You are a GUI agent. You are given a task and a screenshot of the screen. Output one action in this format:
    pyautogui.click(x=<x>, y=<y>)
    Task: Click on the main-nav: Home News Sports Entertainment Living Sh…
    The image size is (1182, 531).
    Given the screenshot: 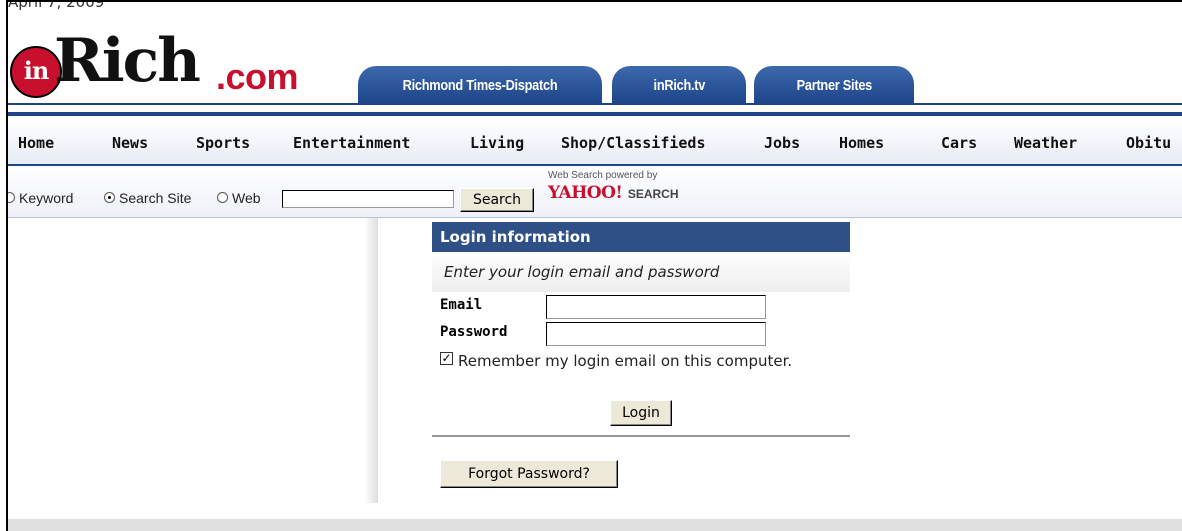 What is the action you would take?
    pyautogui.click(x=595, y=143)
    